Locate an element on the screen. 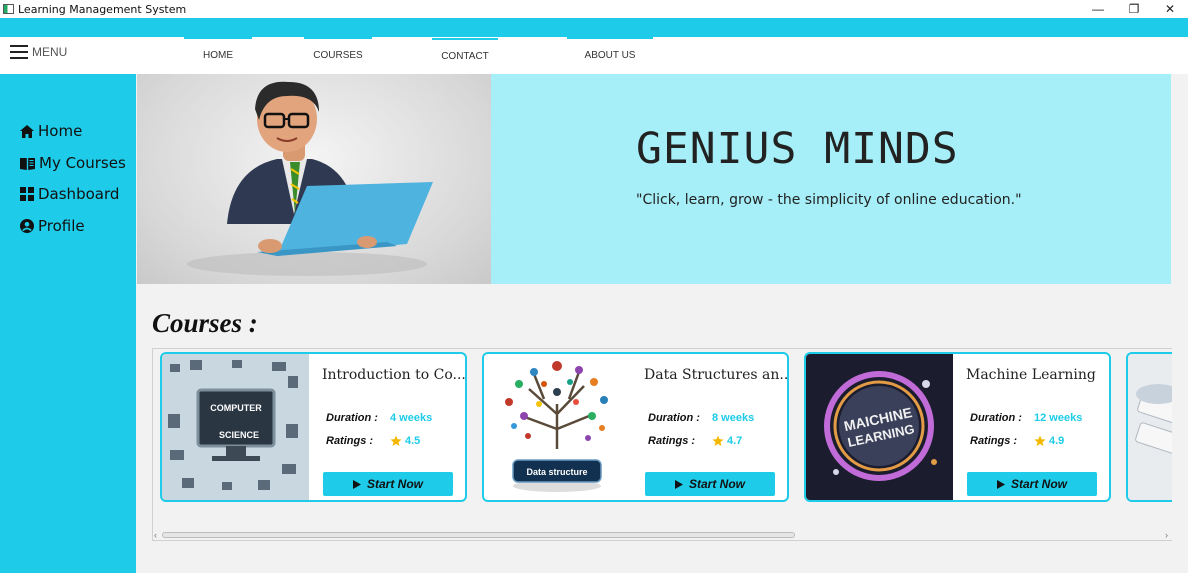 The width and height of the screenshot is (1188, 573). restore-button: ❐ is located at coordinates (1134, 9).